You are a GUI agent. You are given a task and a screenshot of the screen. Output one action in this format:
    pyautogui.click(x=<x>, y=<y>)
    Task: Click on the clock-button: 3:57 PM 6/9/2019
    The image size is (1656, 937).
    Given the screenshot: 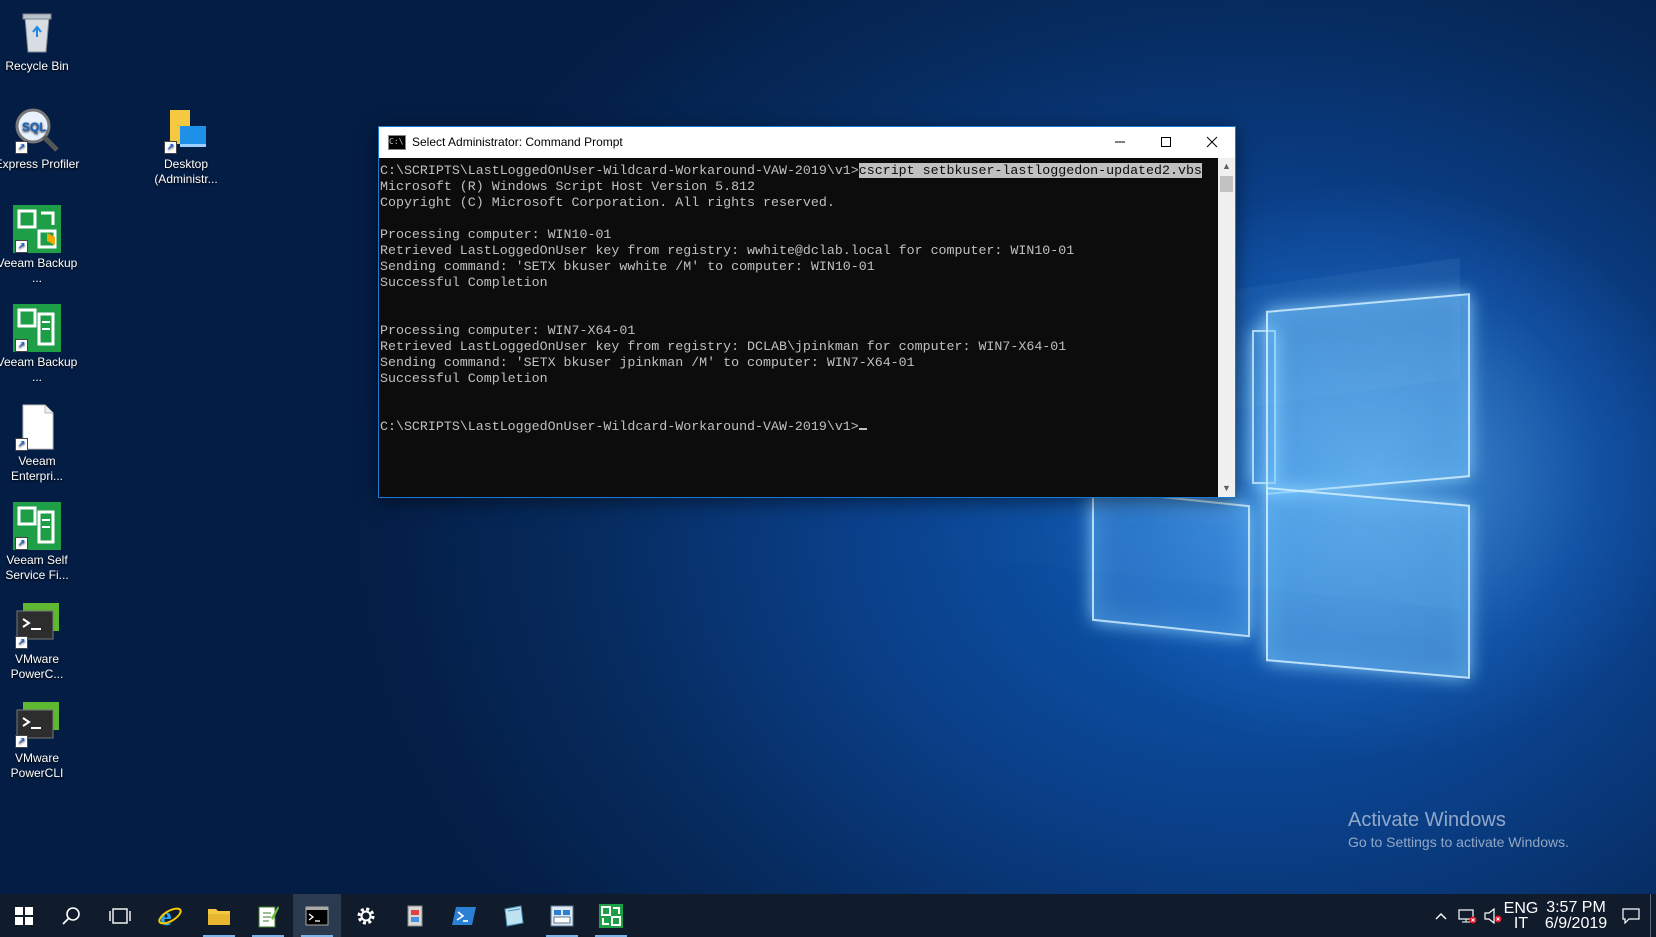 What is the action you would take?
    pyautogui.click(x=1576, y=915)
    